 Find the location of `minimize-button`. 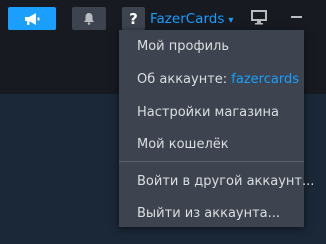

minimize-button is located at coordinates (297, 15).